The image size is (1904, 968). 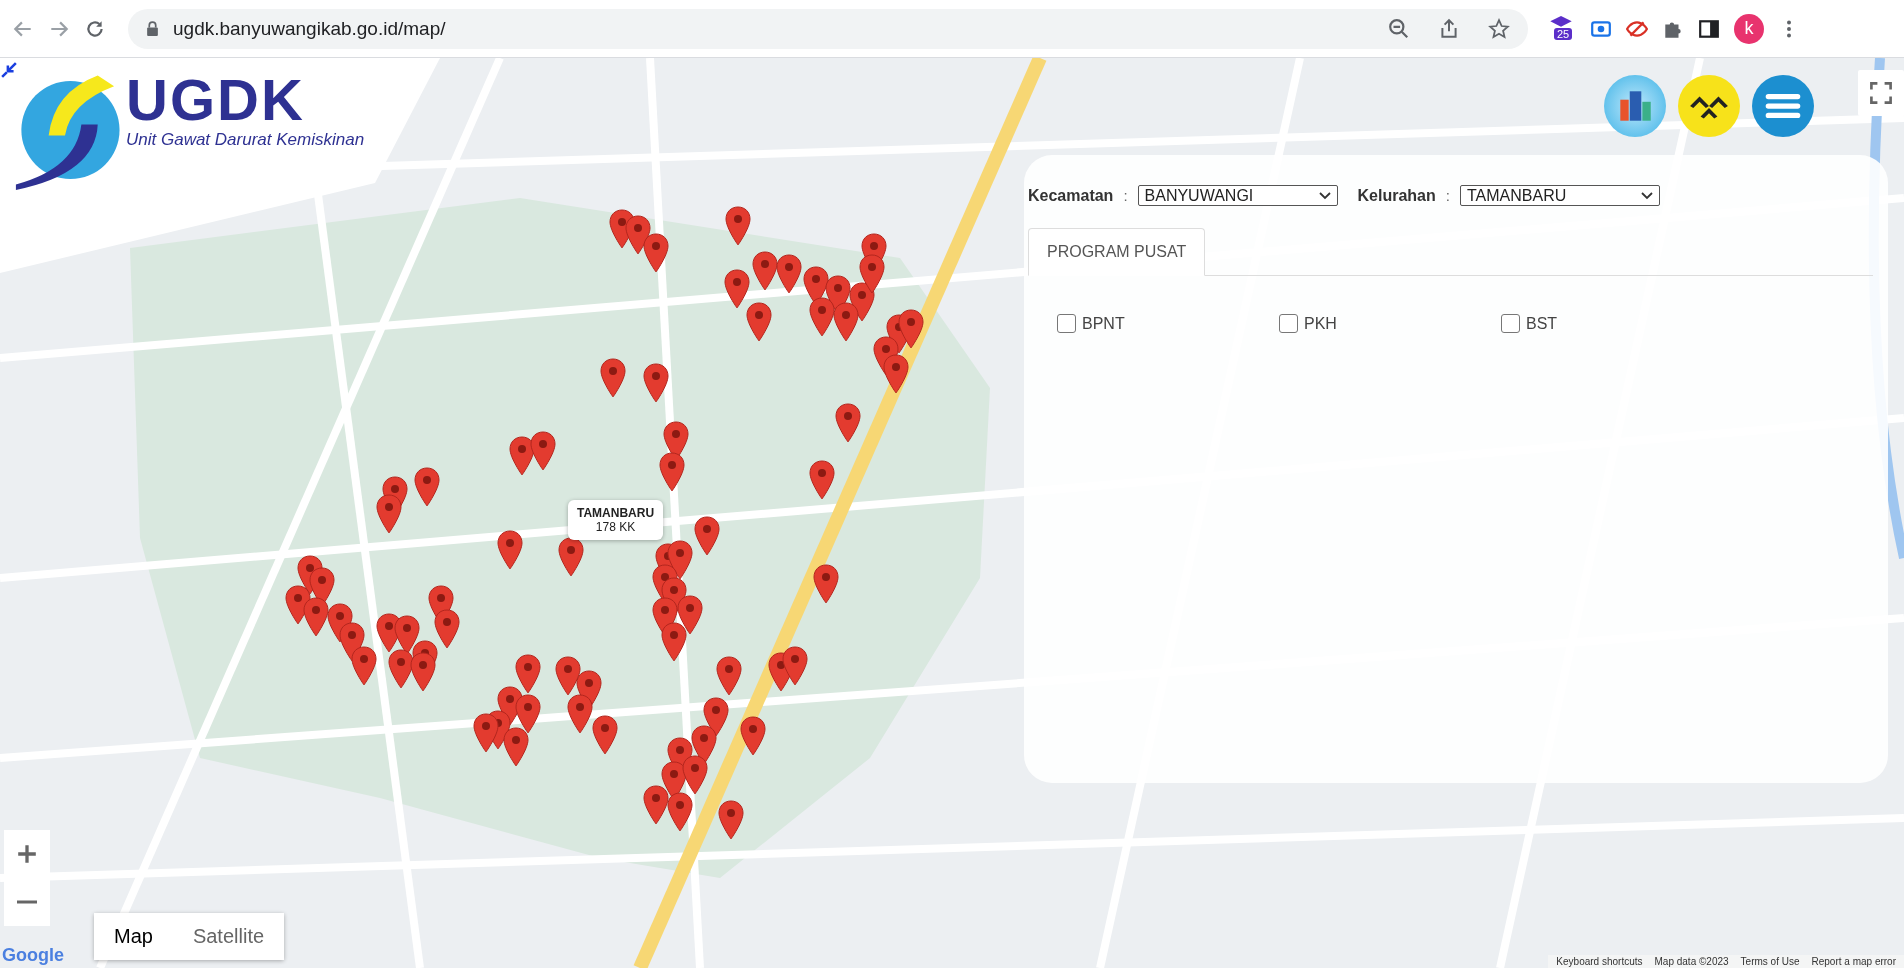 What do you see at coordinates (1071, 195) in the screenshot?
I see `filter-label: Kecamatan` at bounding box center [1071, 195].